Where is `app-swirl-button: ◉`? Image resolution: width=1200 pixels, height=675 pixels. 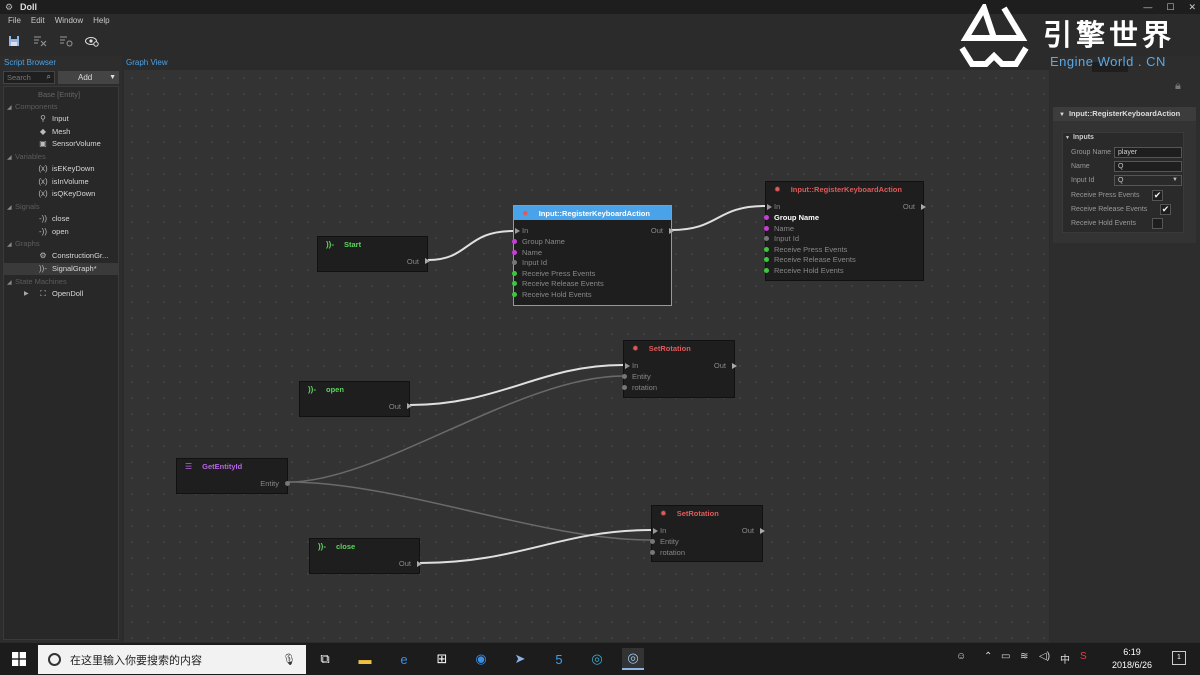 app-swirl-button: ◉ is located at coordinates (481, 659).